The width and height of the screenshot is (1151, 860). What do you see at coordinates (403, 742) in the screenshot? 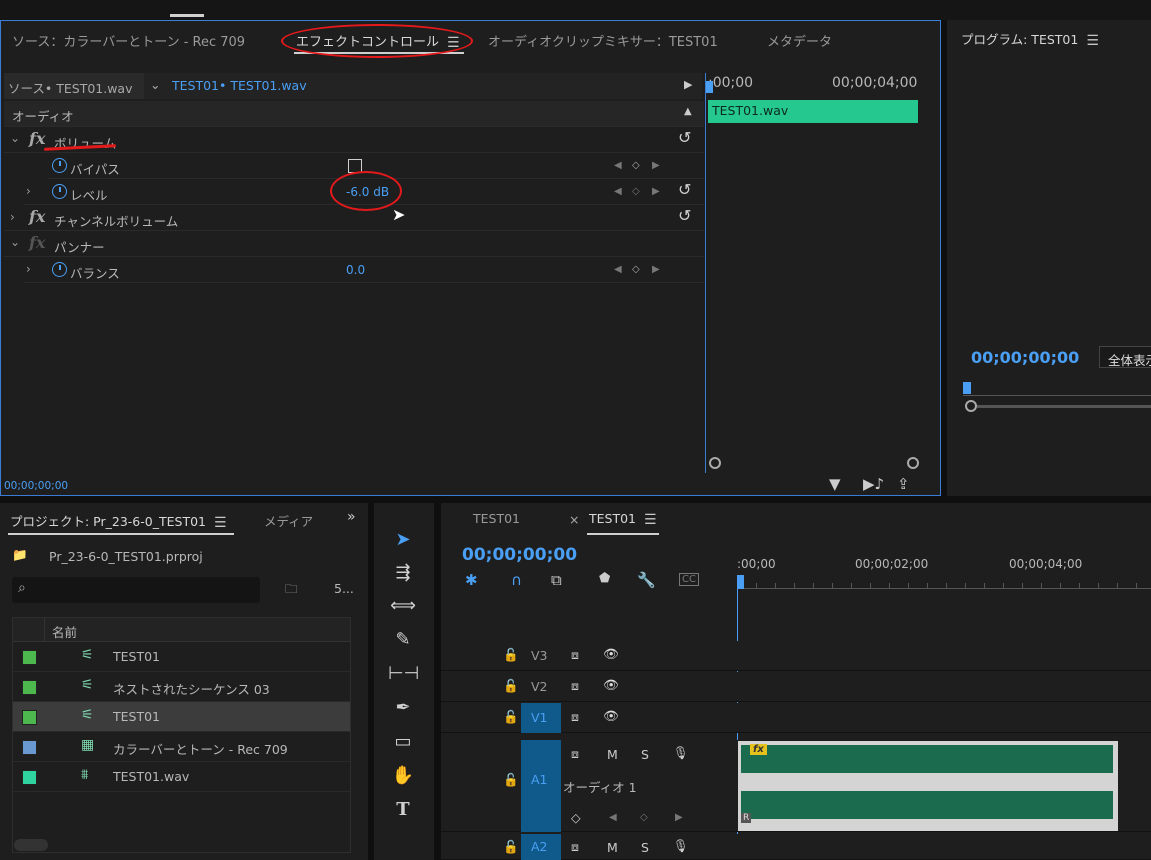
I see `rectangle-tool-icon: ▭` at bounding box center [403, 742].